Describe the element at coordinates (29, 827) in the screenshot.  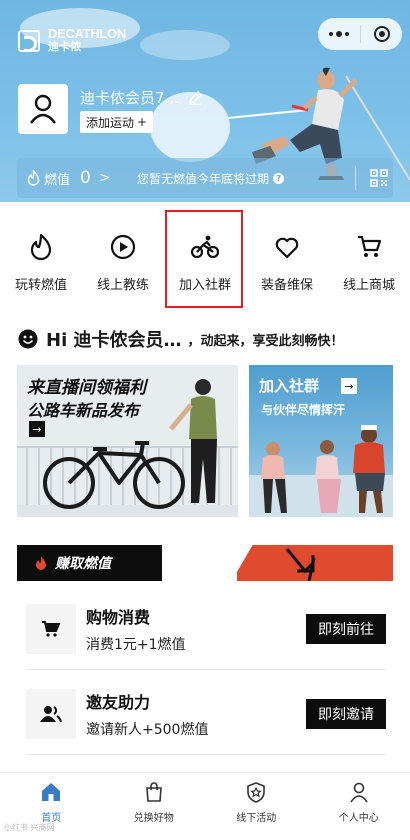
I see `watermark: 小红书 兴商网` at that location.